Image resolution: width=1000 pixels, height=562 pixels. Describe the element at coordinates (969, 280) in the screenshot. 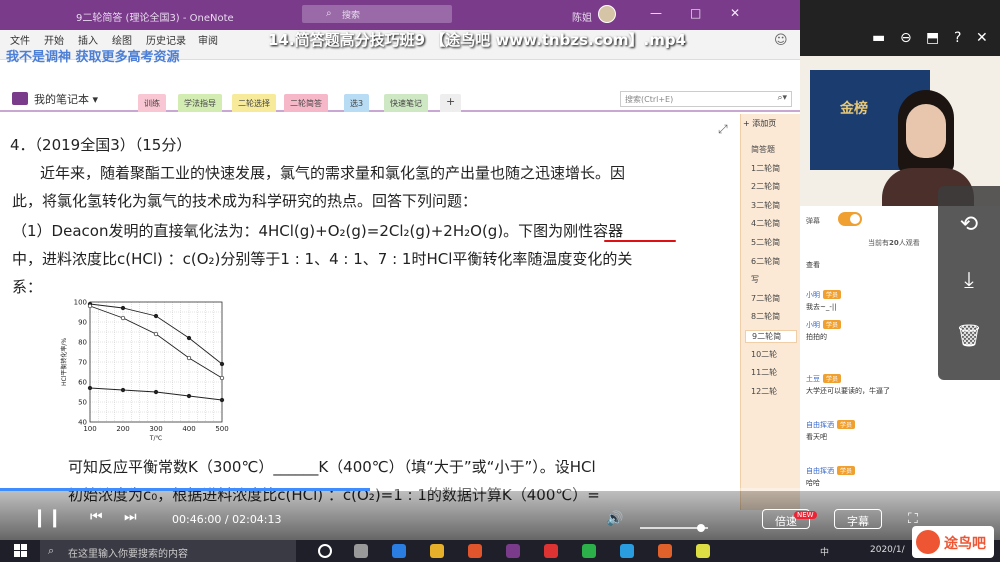

I see `download-icon: ⤓` at that location.